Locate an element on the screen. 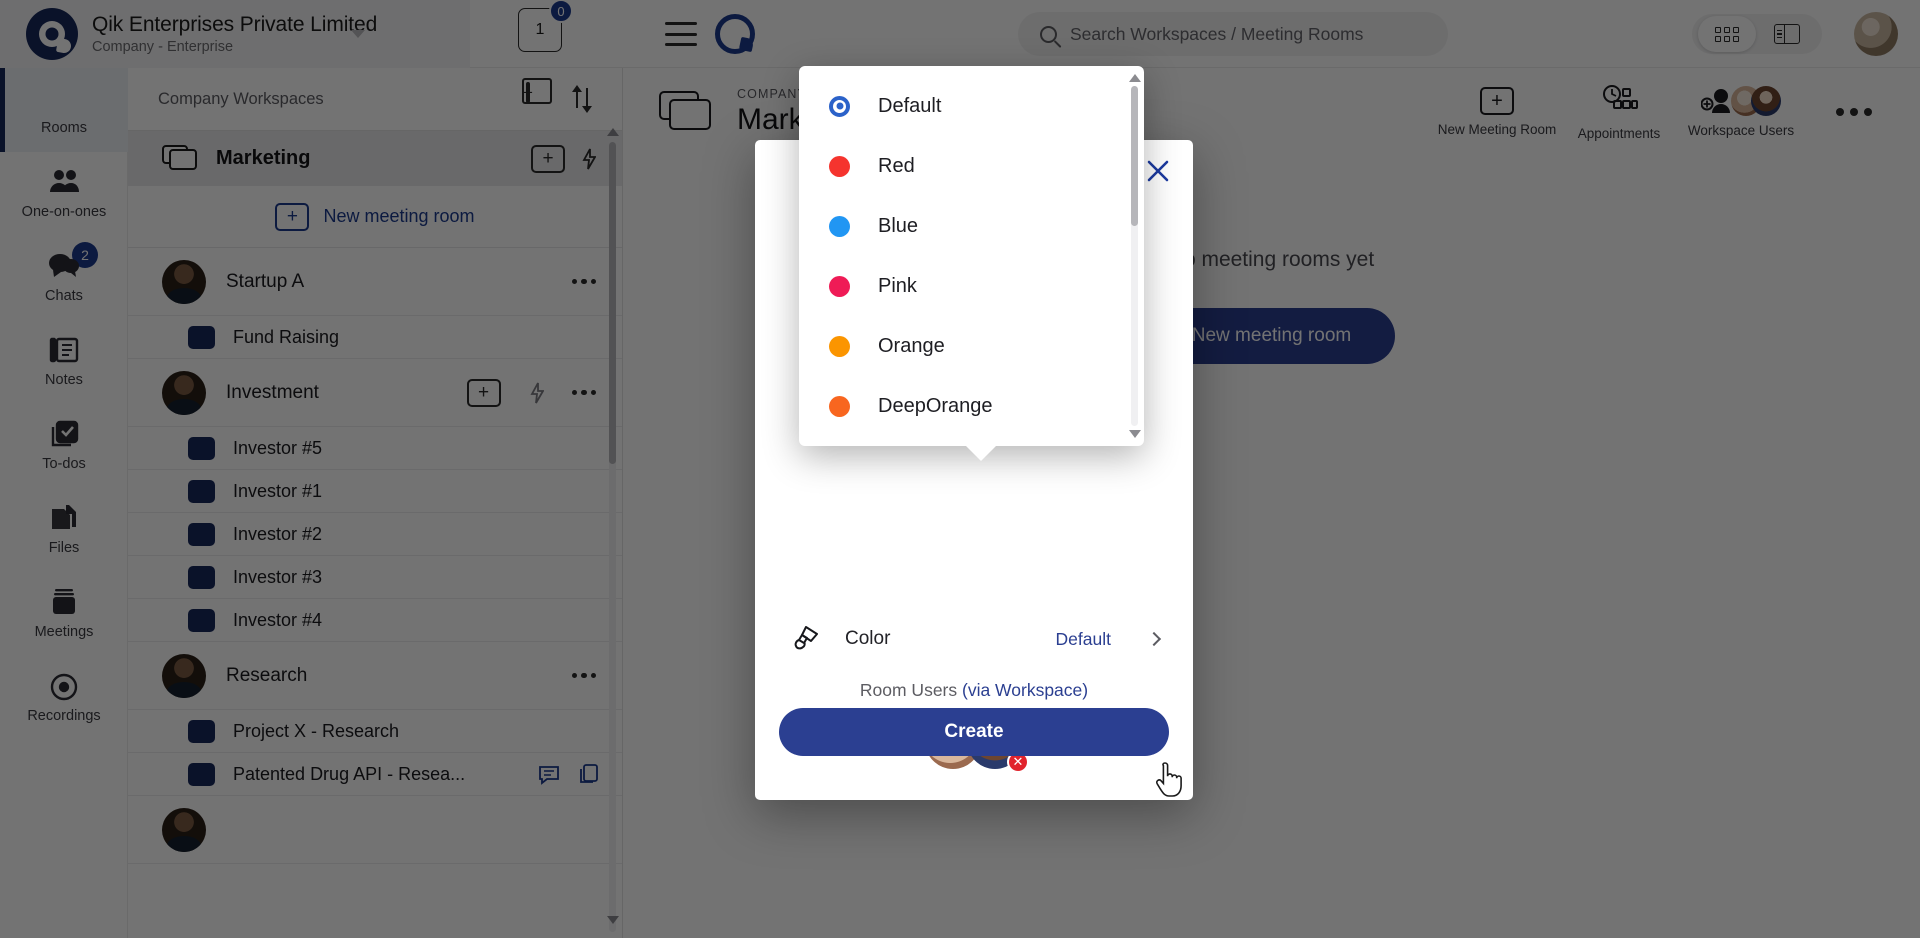 This screenshot has height=938, width=1920. color-option-label: Red is located at coordinates (896, 165).